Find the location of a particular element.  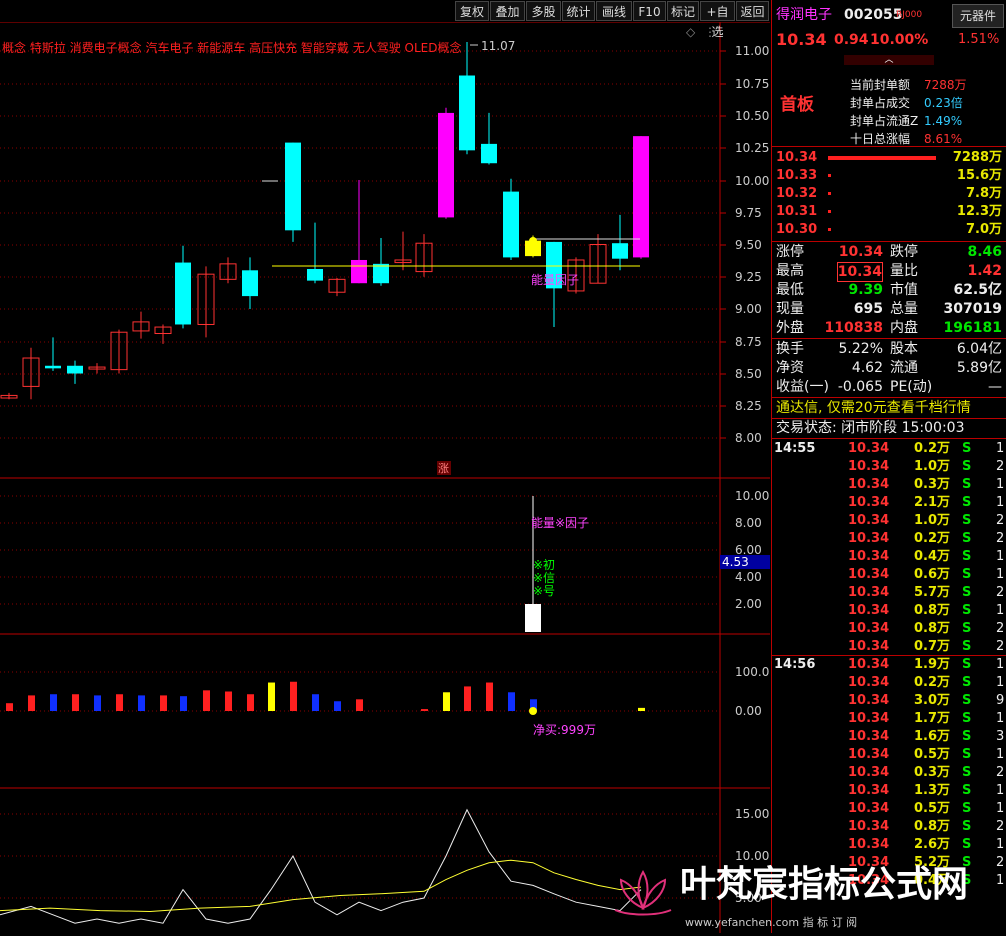

price-tick: 9.50 is located at coordinates (748, 245).